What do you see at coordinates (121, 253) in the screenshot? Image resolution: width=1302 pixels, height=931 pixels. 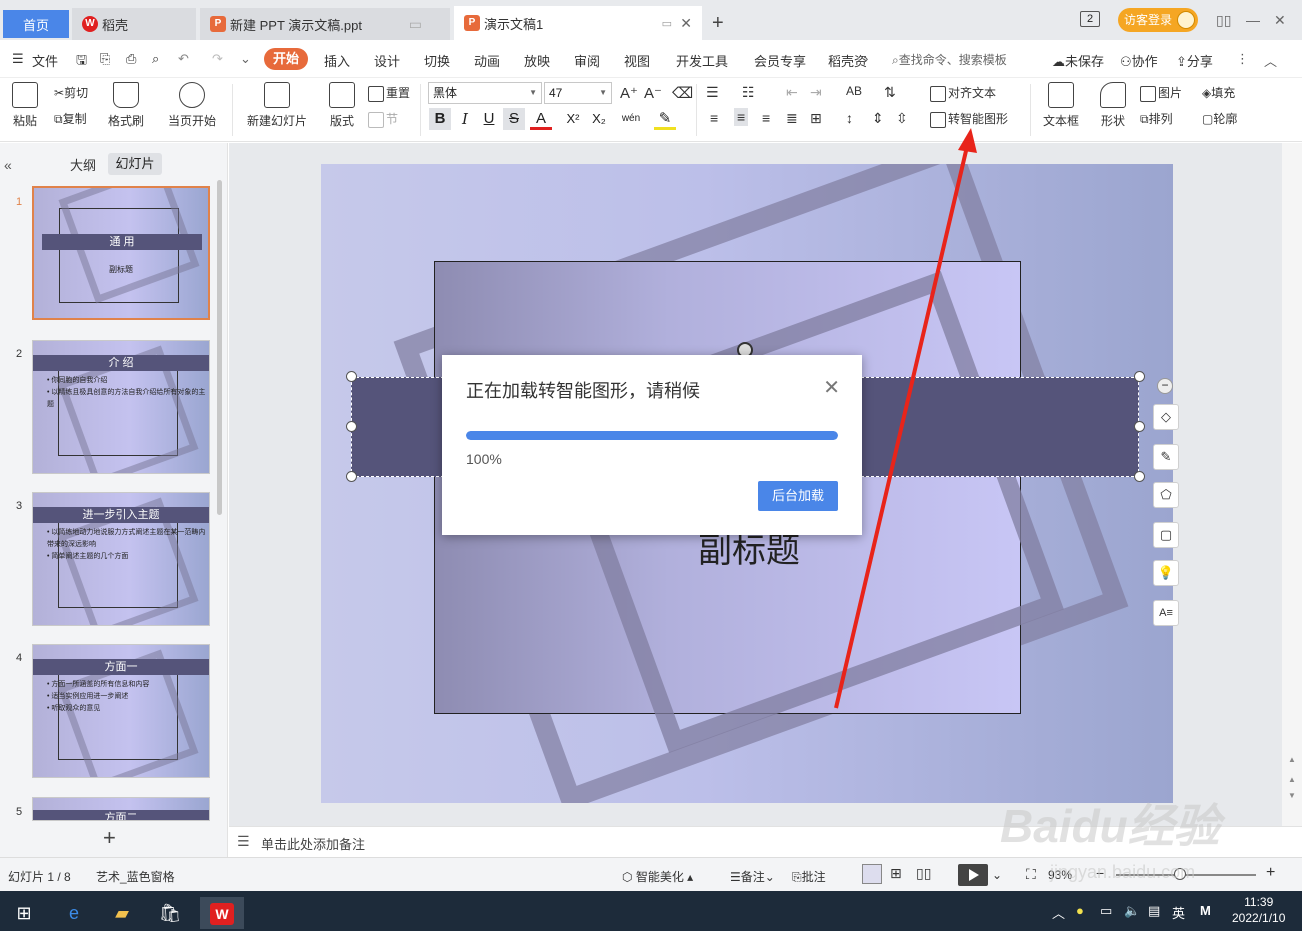 I see `slide-thumbnail-1: 通 用 副标题` at bounding box center [121, 253].